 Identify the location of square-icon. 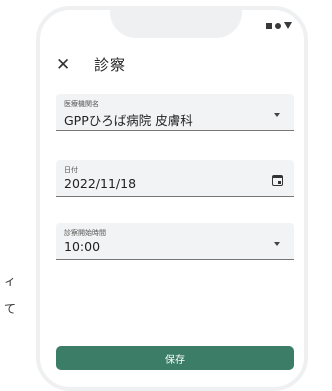
(269, 25).